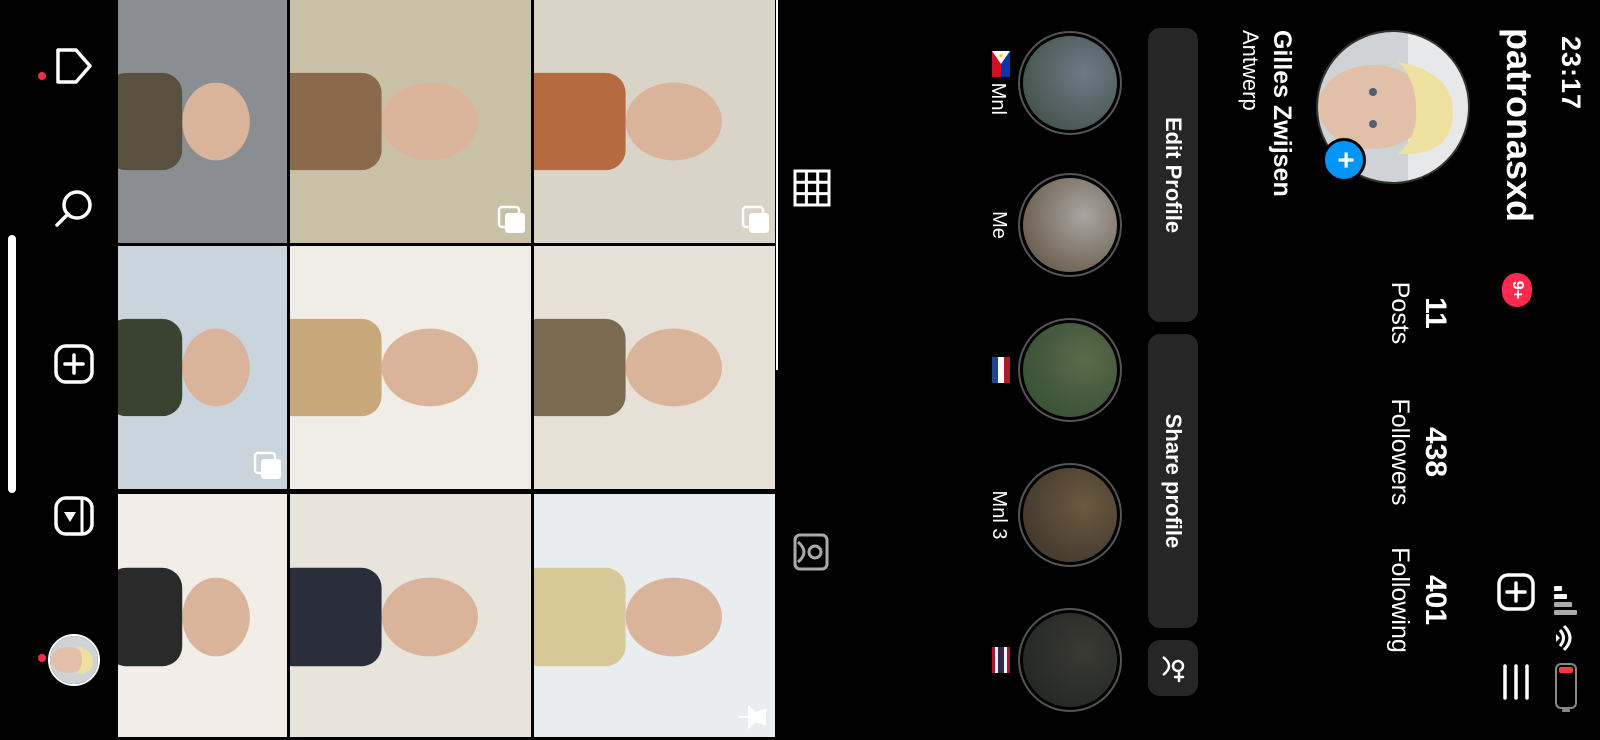 This screenshot has width=1600, height=740. I want to click on stat-label: Posts, so click(1400, 313).